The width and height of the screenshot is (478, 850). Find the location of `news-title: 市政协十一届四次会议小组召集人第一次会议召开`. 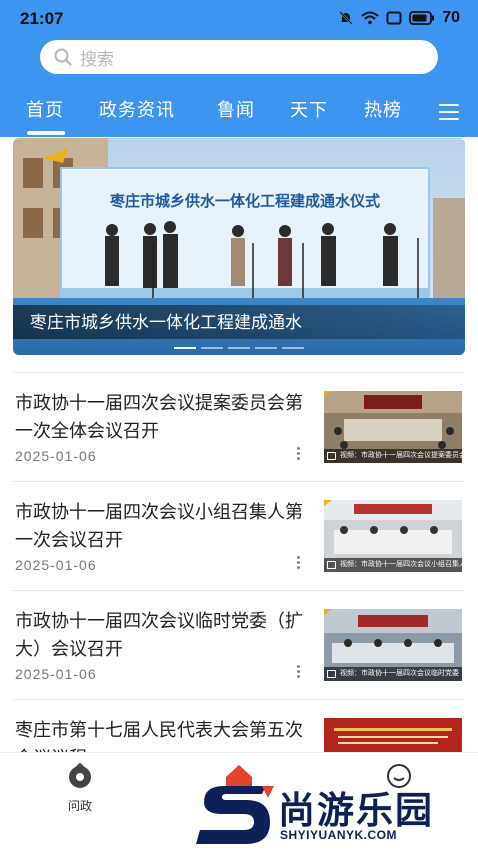

news-title: 市政协十一届四次会议小组召集人第一次会议召开 is located at coordinates (159, 526).